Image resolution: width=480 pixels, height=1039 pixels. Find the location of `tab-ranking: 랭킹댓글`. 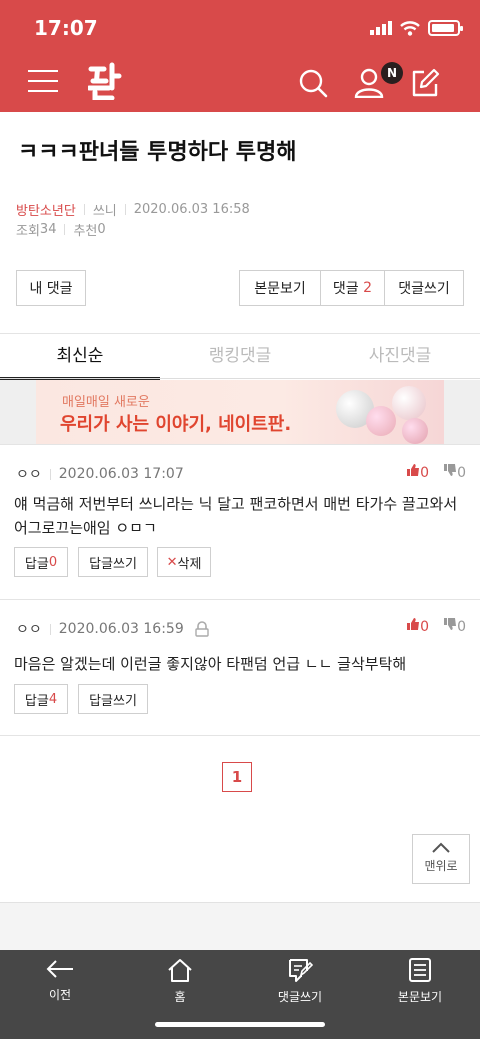

tab-ranking: 랭킹댓글 is located at coordinates (240, 357).